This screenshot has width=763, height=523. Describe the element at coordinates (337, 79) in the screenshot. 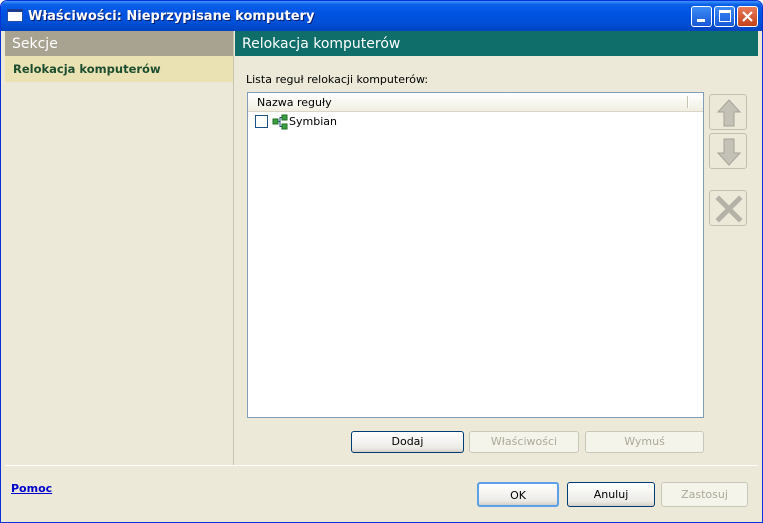

I see `rules-list-label: Lista reguł relokacji komputerów:` at that location.